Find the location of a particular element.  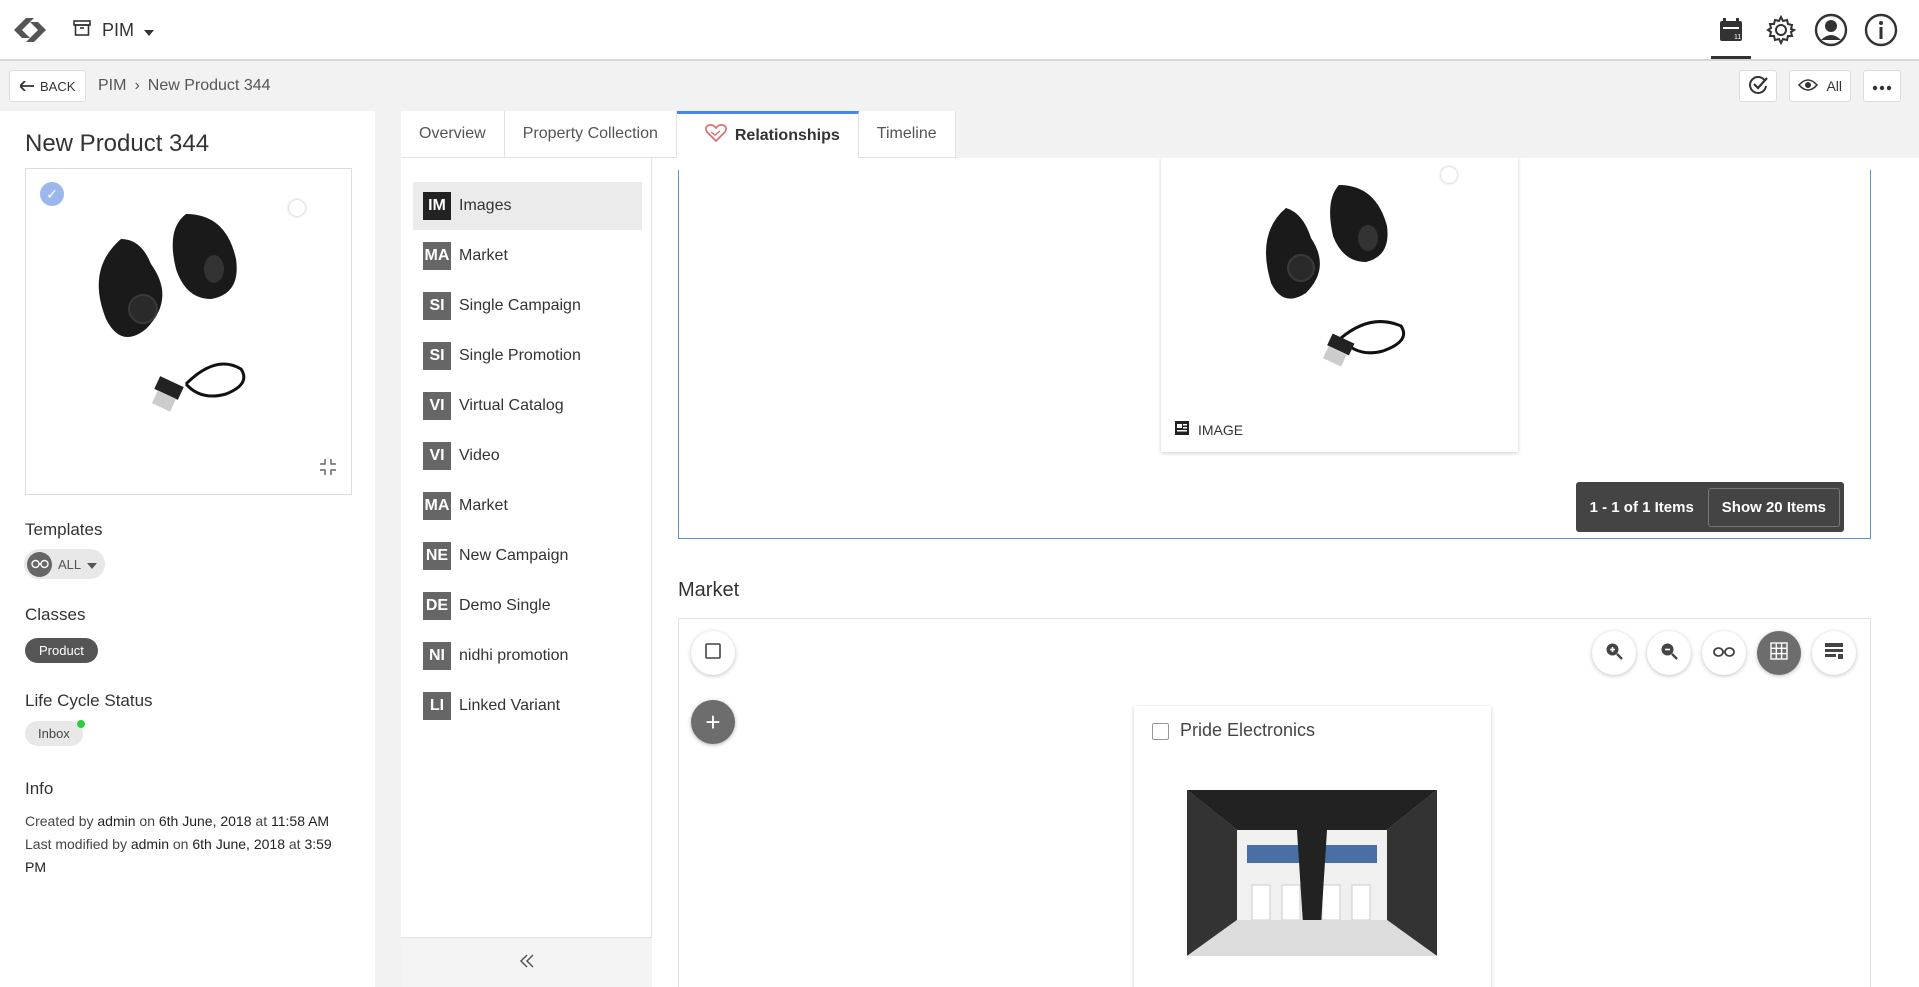

relationship-item-virtual-catalog: VI Virtual Catalog is located at coordinates (527, 406).